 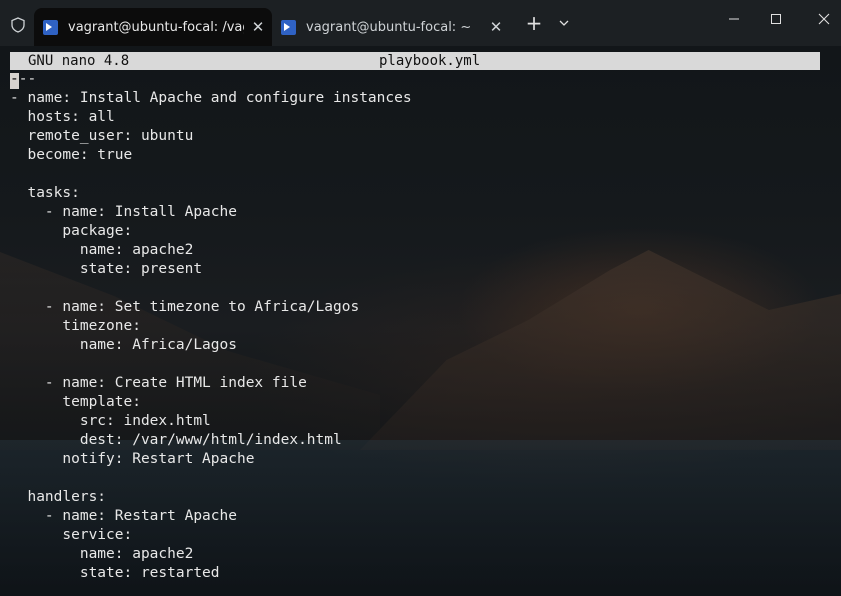 What do you see at coordinates (45, 193) in the screenshot?
I see `code-line: tasks:` at bounding box center [45, 193].